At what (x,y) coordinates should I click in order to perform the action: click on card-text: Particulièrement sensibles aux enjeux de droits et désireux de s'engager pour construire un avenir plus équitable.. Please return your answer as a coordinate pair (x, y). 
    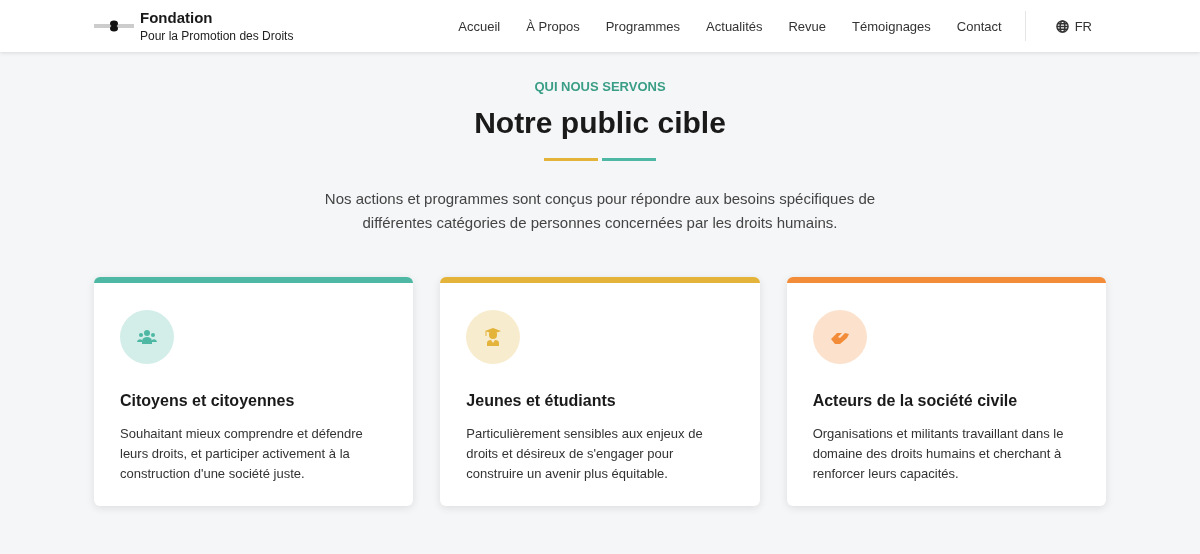
    Looking at the image, I should click on (585, 454).